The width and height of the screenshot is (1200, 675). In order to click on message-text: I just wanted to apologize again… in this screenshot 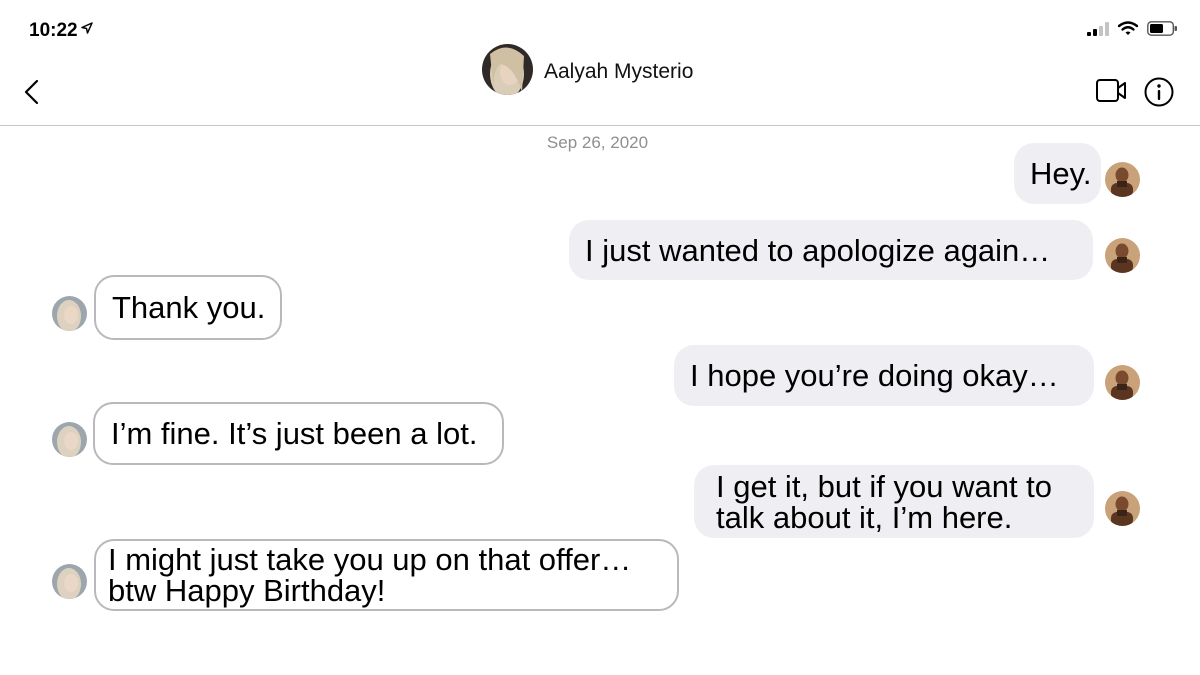, I will do `click(818, 250)`.